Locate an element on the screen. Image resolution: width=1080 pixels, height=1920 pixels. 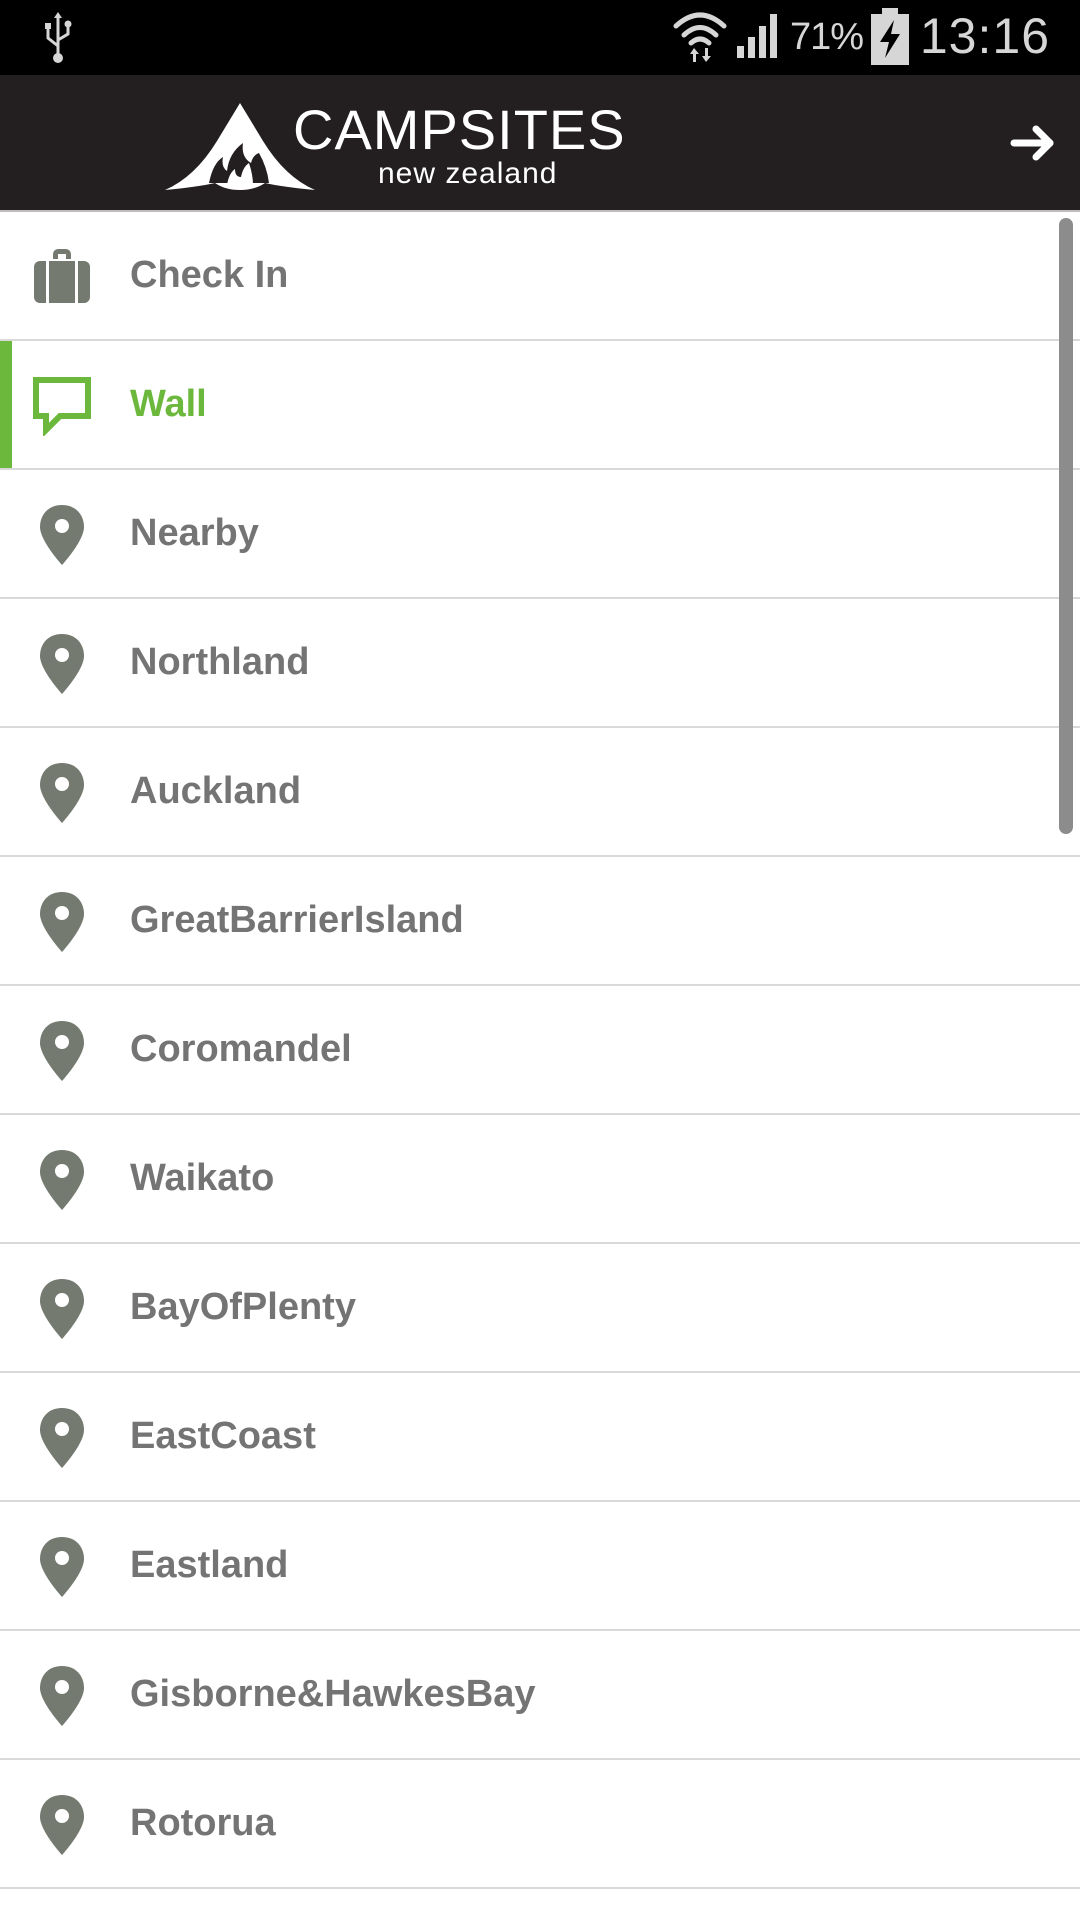
app-logo: CAMPSITES new zealand is located at coordinates (395, 145).